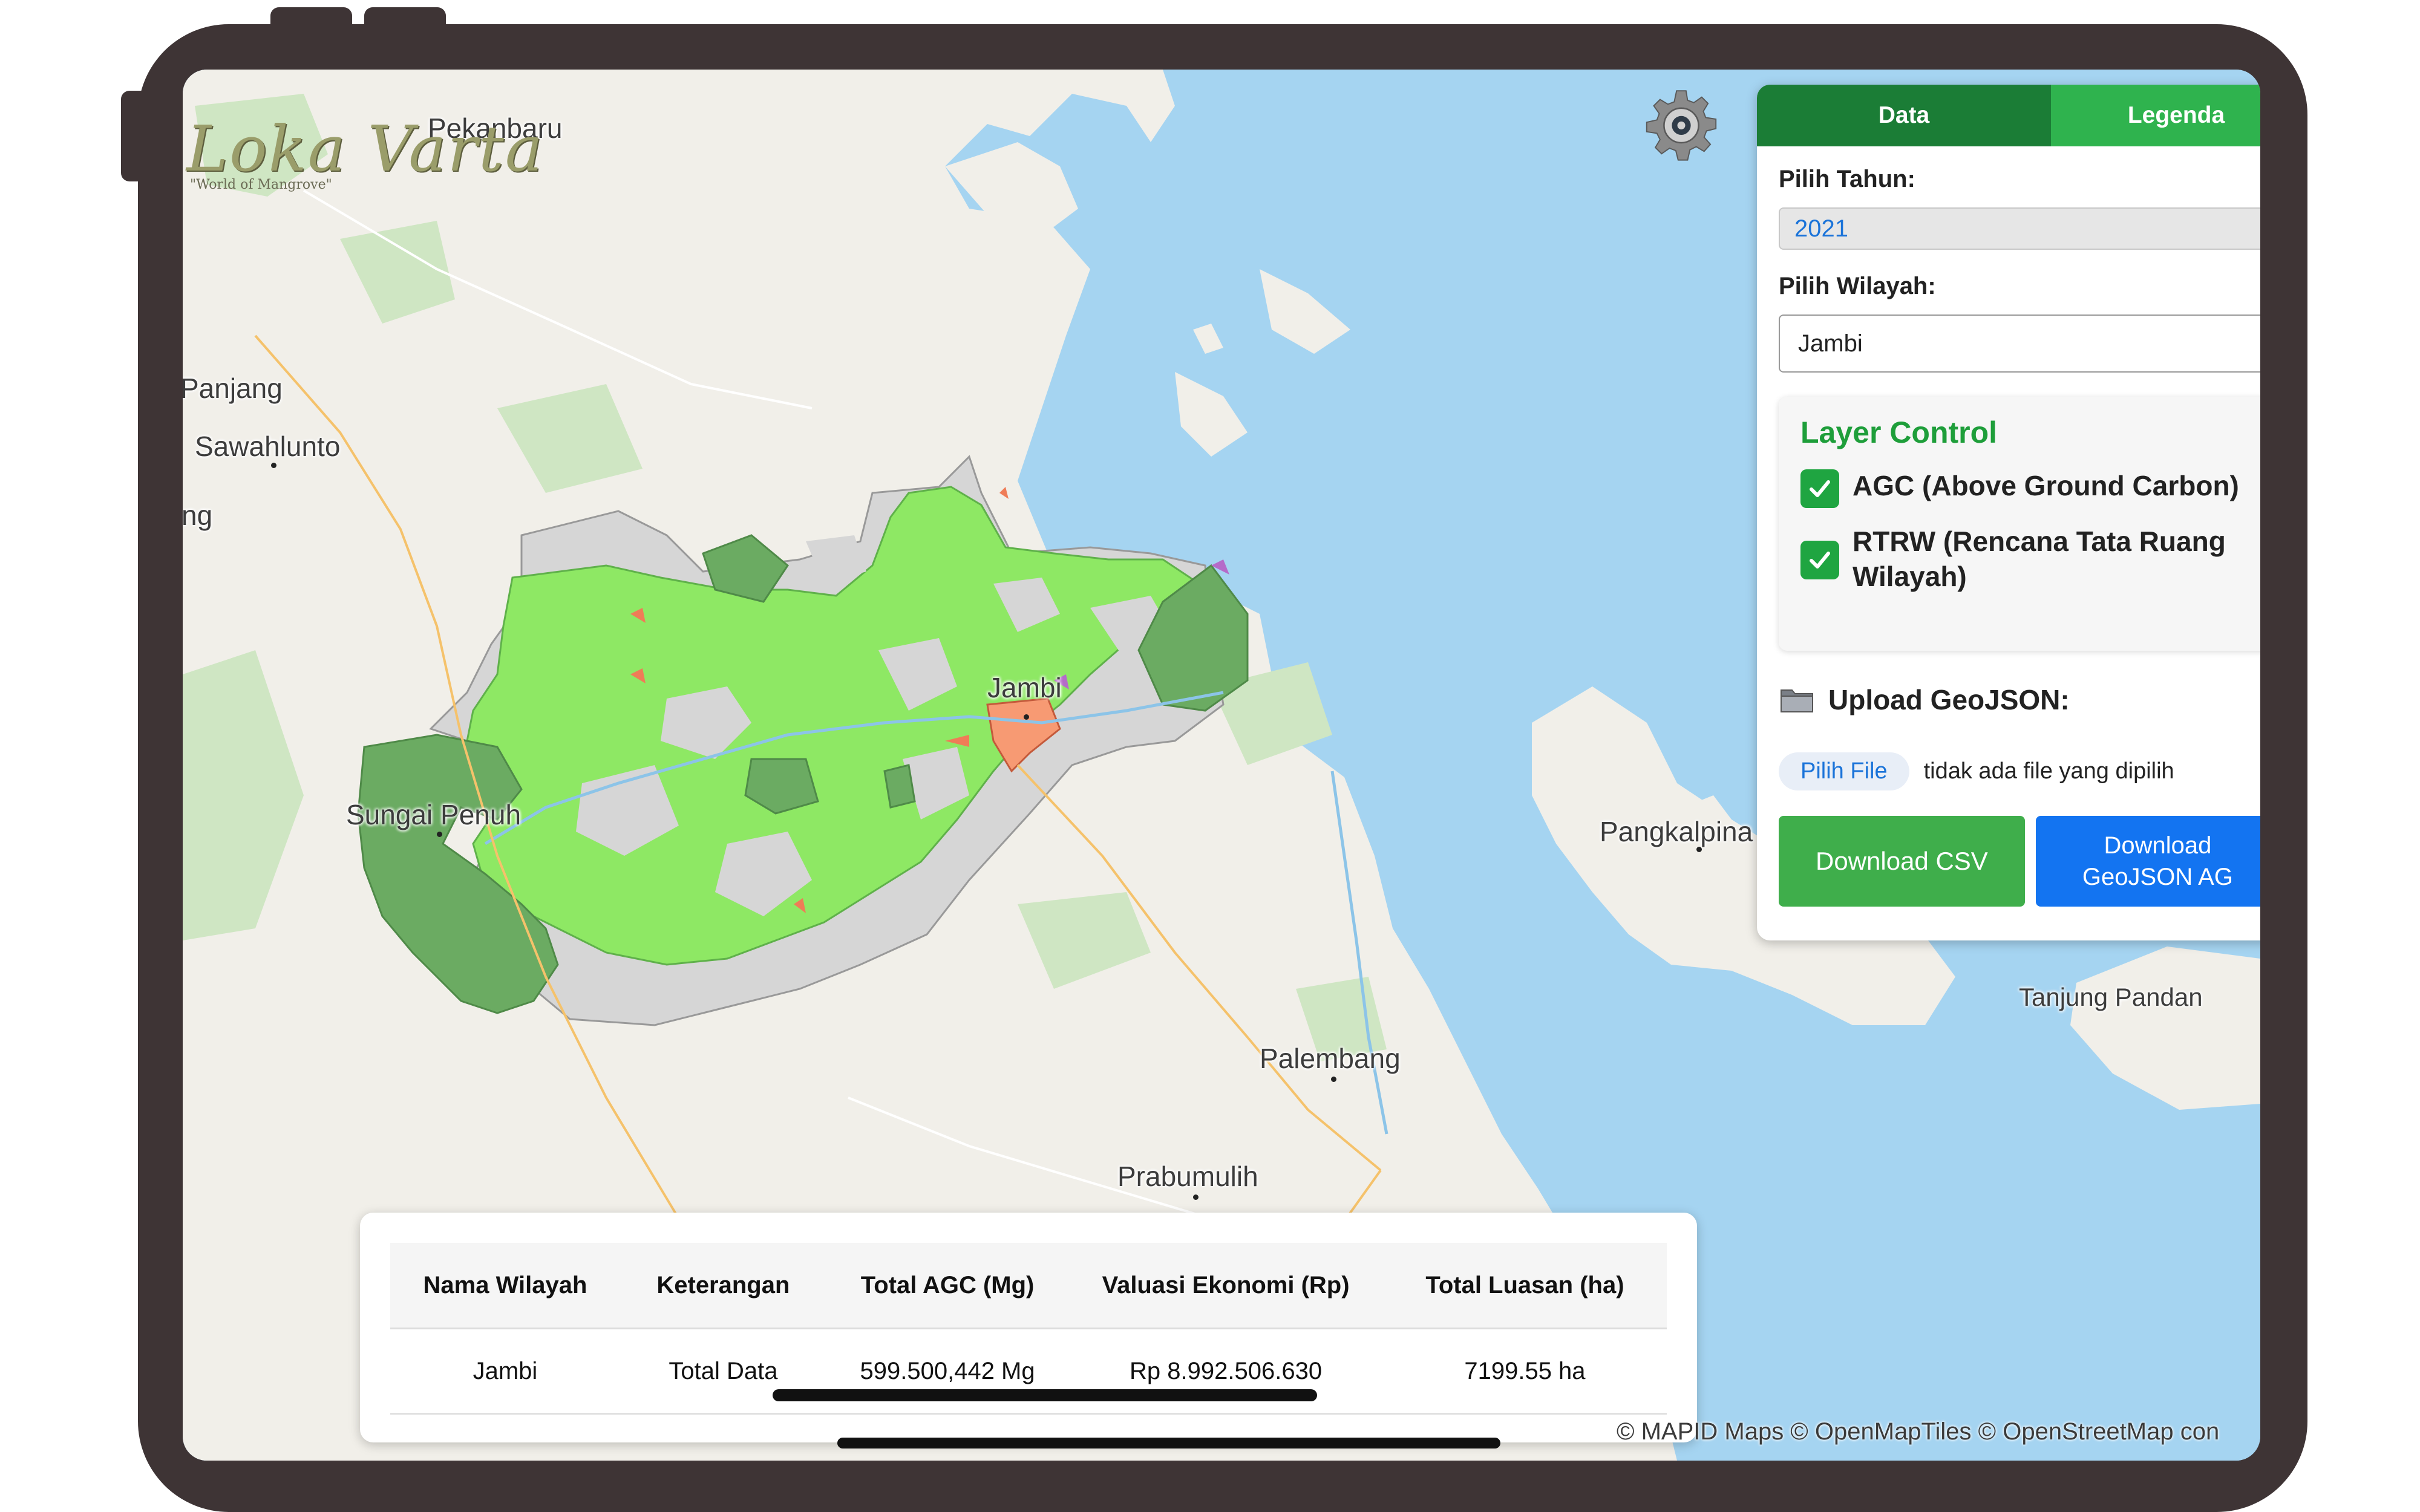 The height and width of the screenshot is (1512, 2420). Describe the element at coordinates (1847, 179) in the screenshot. I see `year-label: Pilih Tahun:` at that location.